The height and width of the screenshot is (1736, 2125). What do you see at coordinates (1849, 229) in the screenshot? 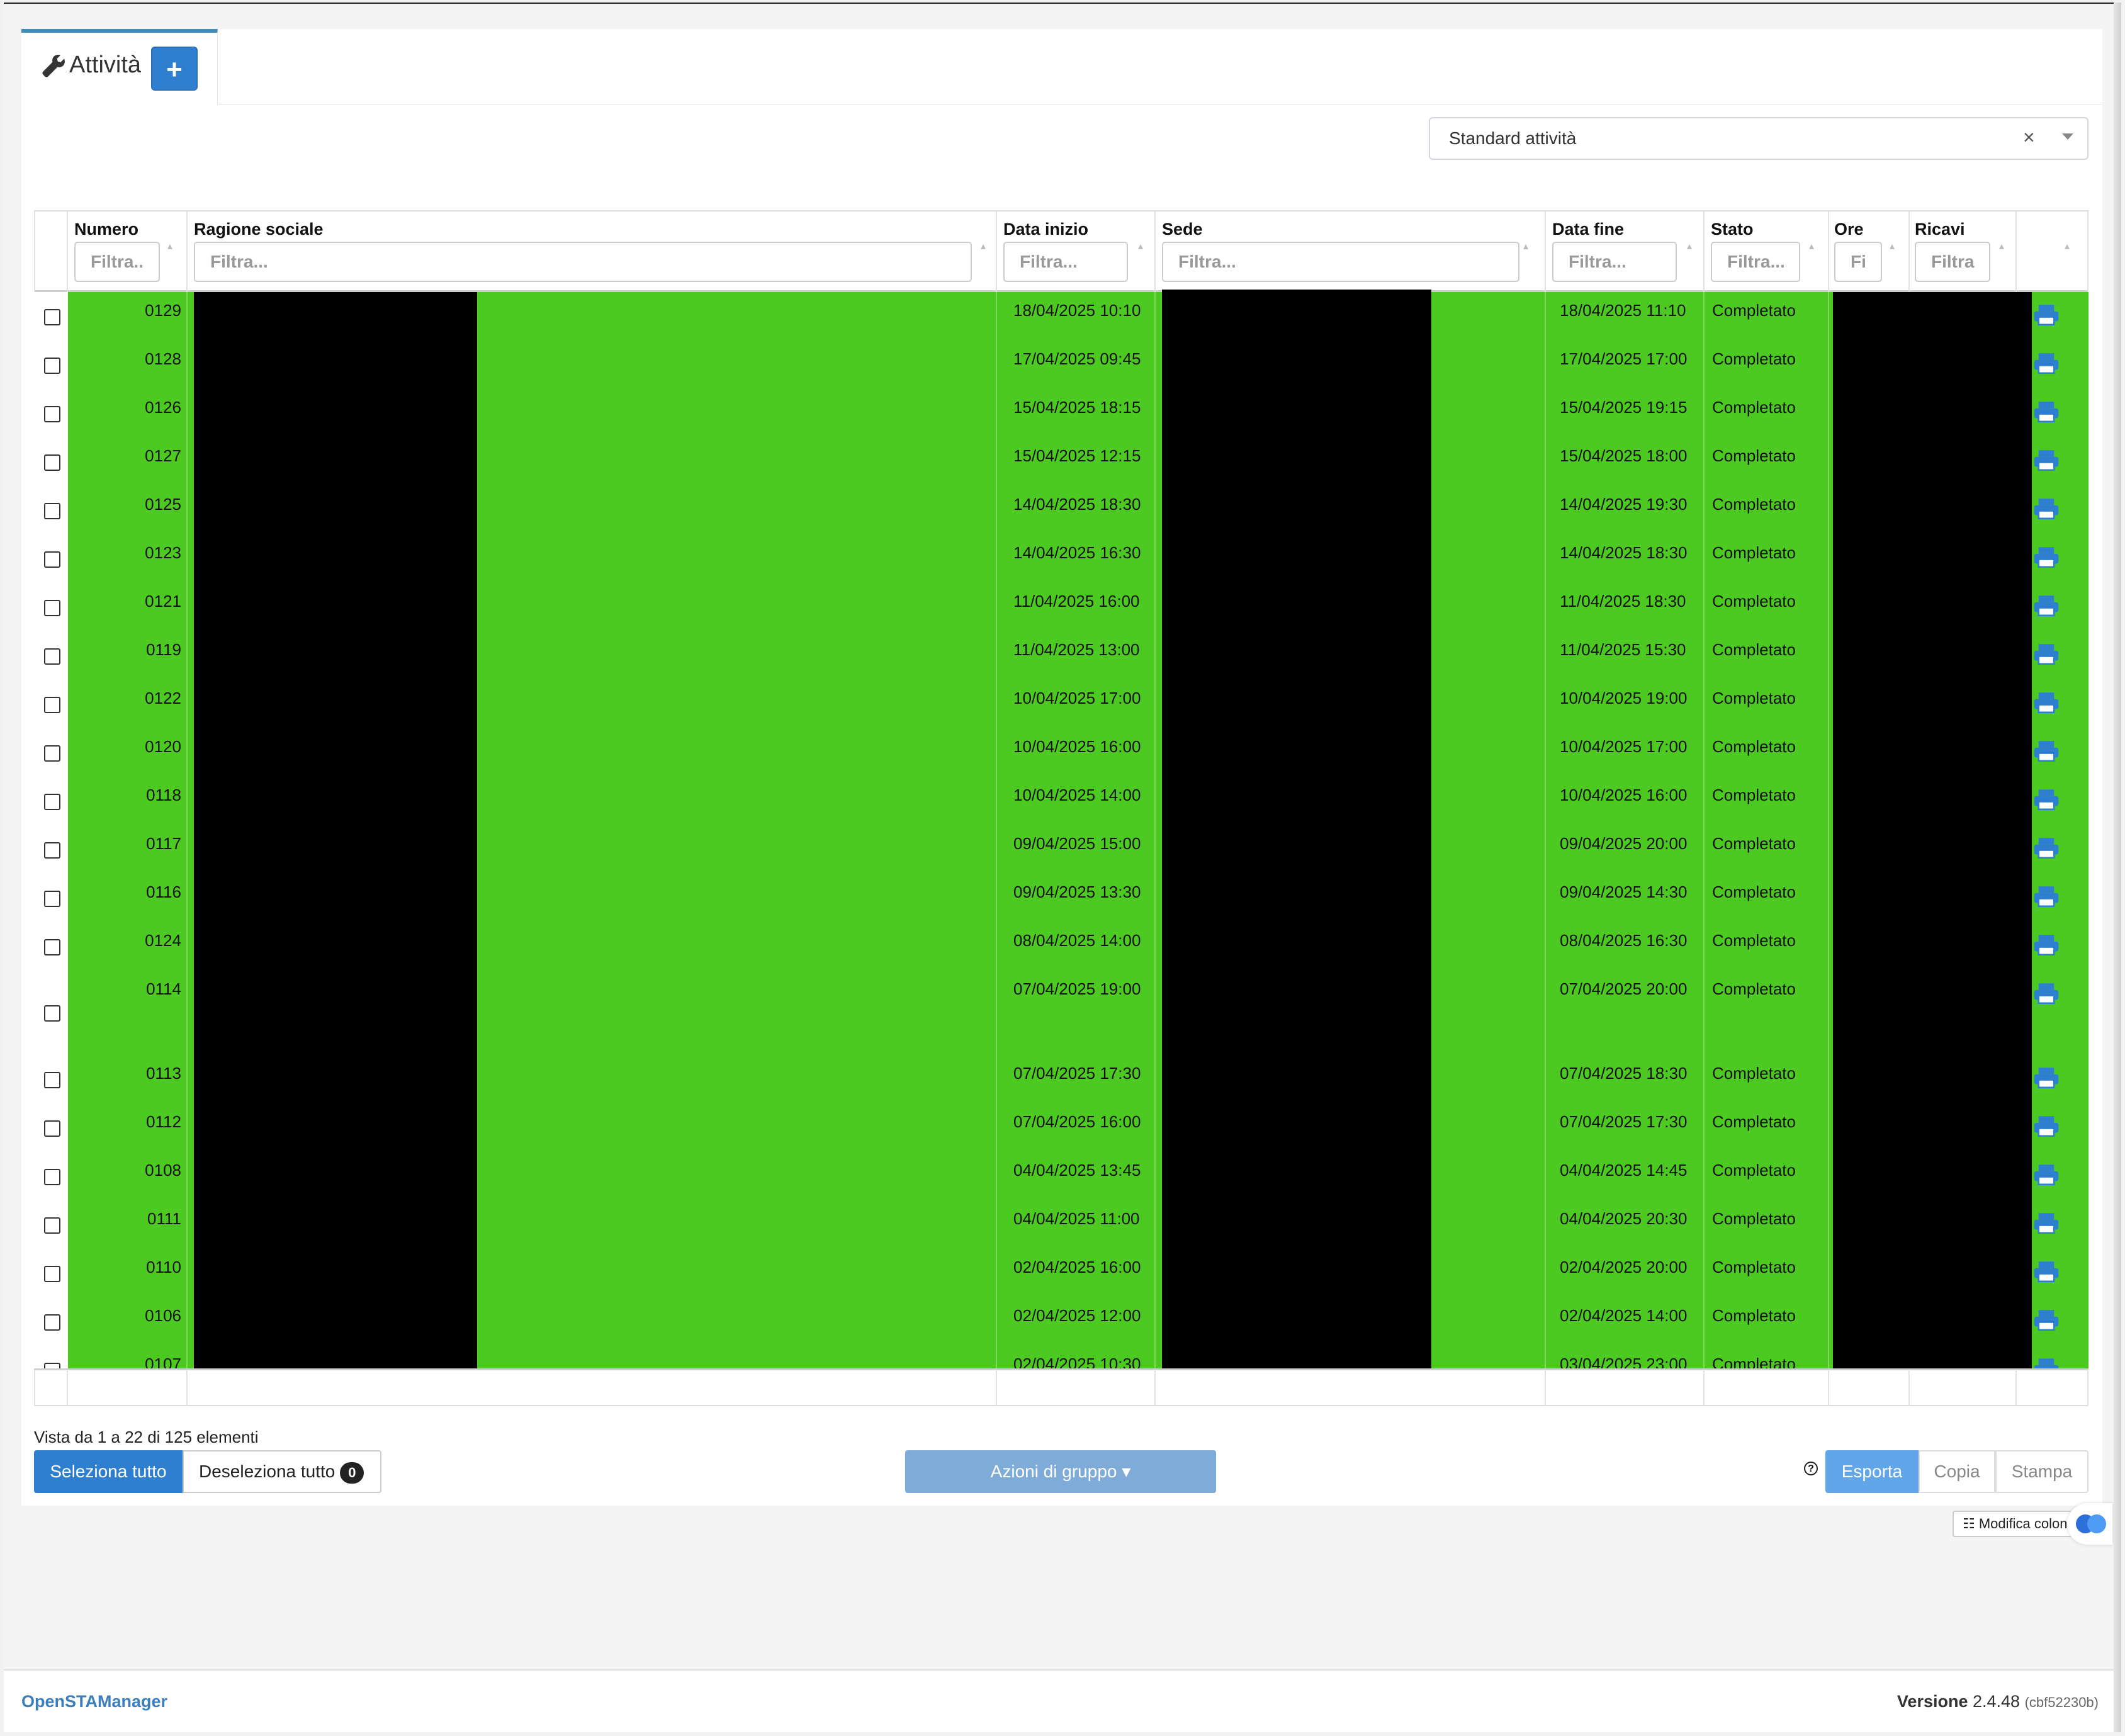
I see `column-header-ore: Ore` at bounding box center [1849, 229].